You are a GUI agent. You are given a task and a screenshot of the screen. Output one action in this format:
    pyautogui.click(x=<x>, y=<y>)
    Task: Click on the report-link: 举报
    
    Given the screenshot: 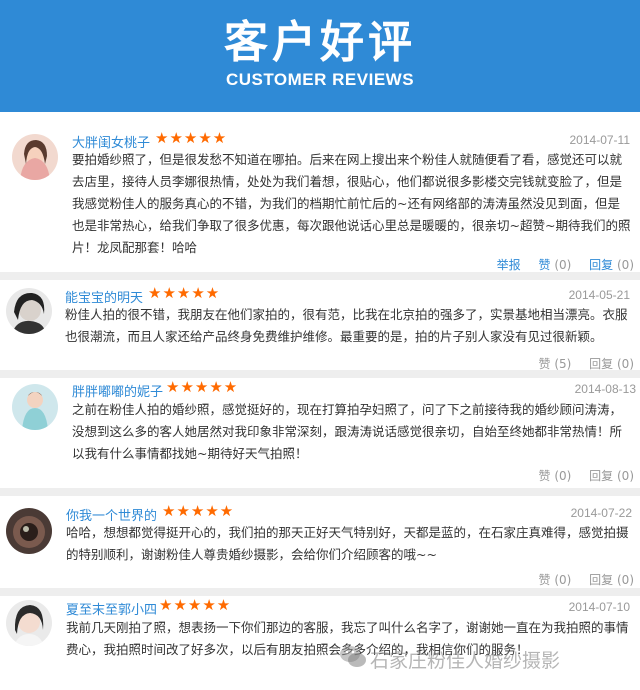 What is the action you would take?
    pyautogui.click(x=509, y=265)
    